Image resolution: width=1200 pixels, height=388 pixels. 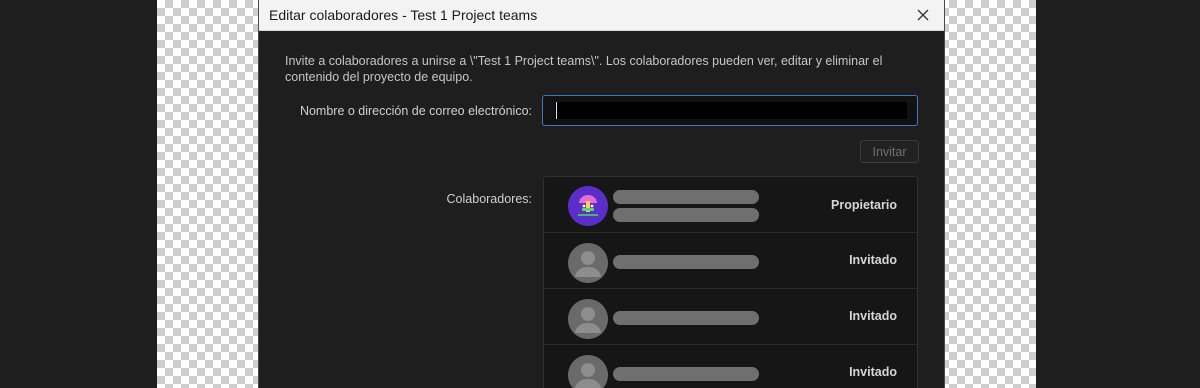 I want to click on close-button, so click(x=923, y=15).